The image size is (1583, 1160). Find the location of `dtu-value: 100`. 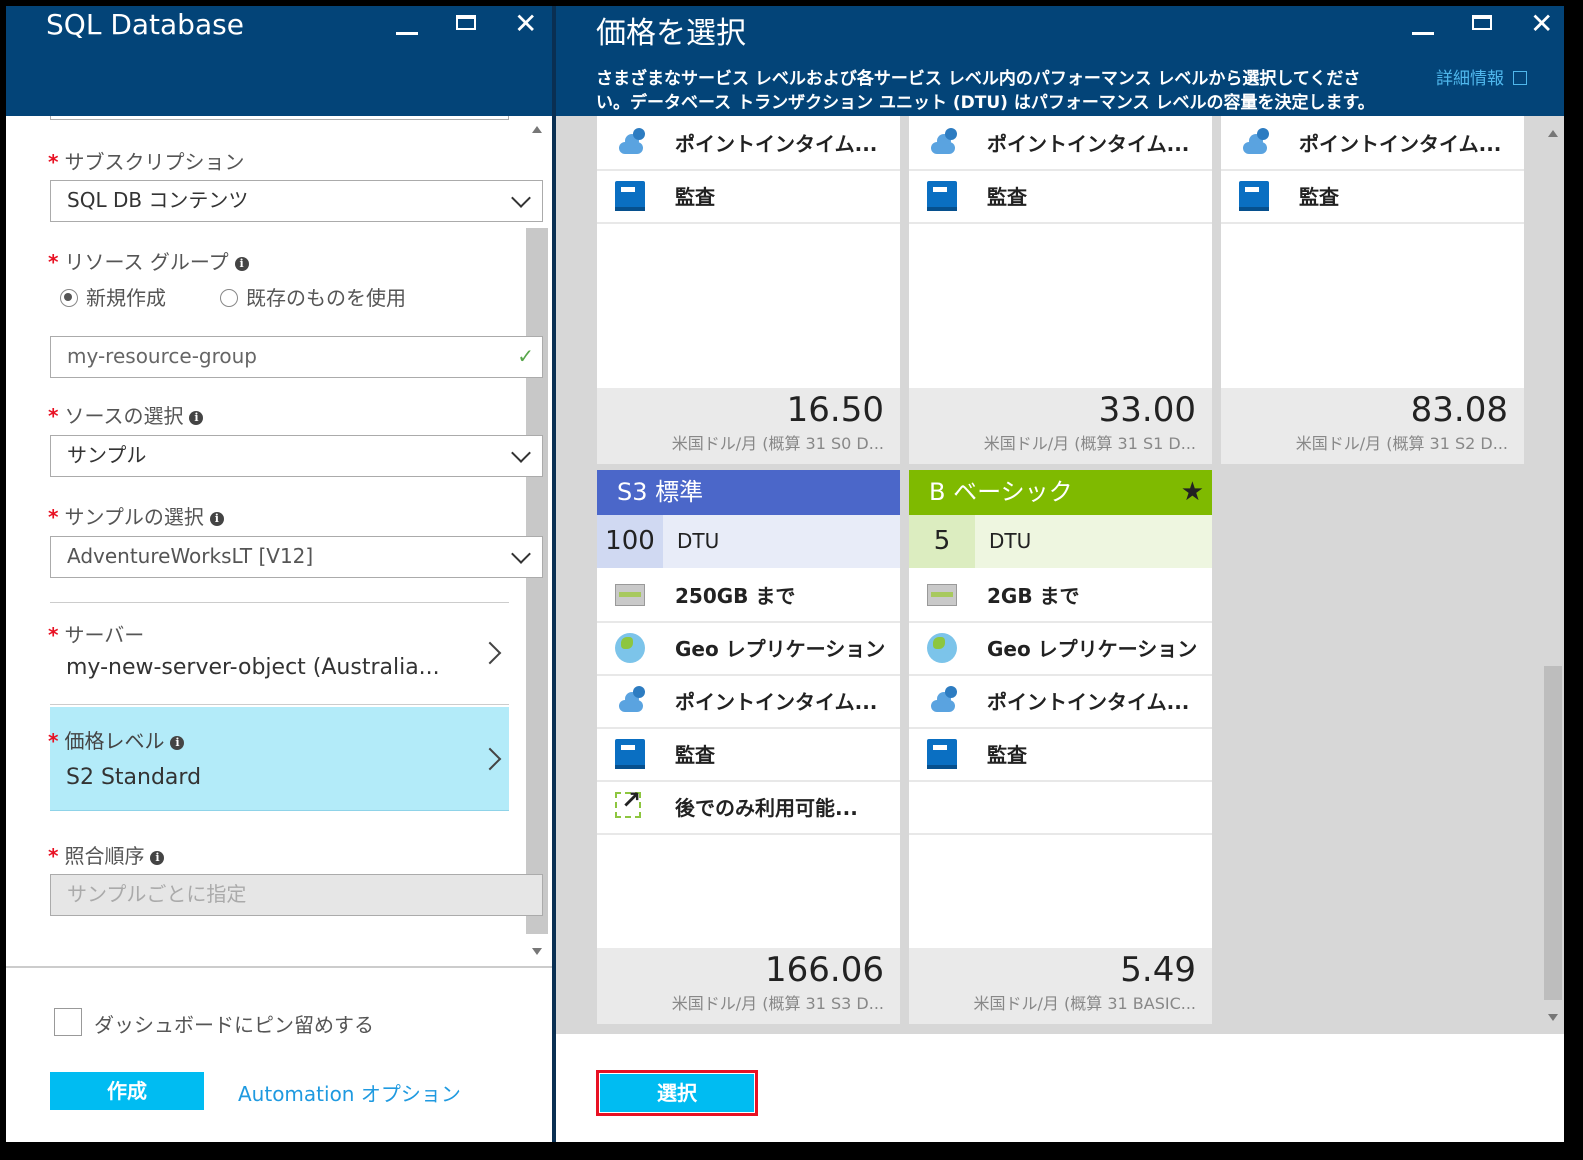

dtu-value: 100 is located at coordinates (630, 541).